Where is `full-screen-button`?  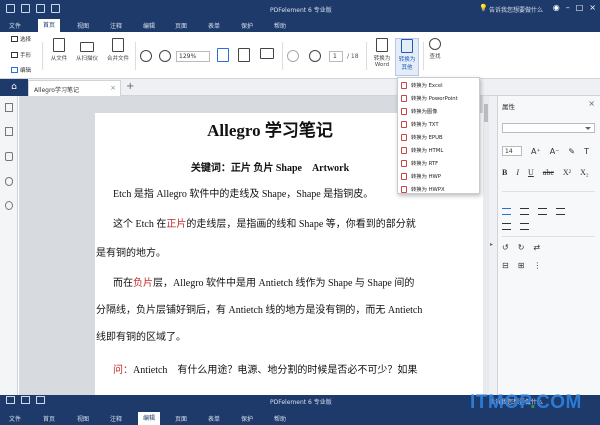 full-screen-button is located at coordinates (267, 54).